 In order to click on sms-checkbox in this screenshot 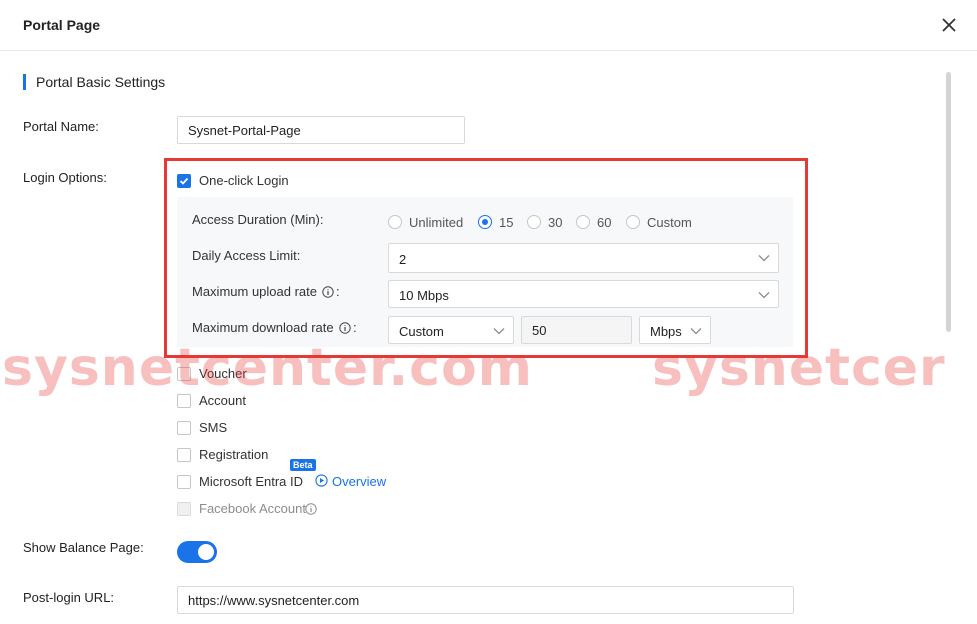, I will do `click(184, 428)`.